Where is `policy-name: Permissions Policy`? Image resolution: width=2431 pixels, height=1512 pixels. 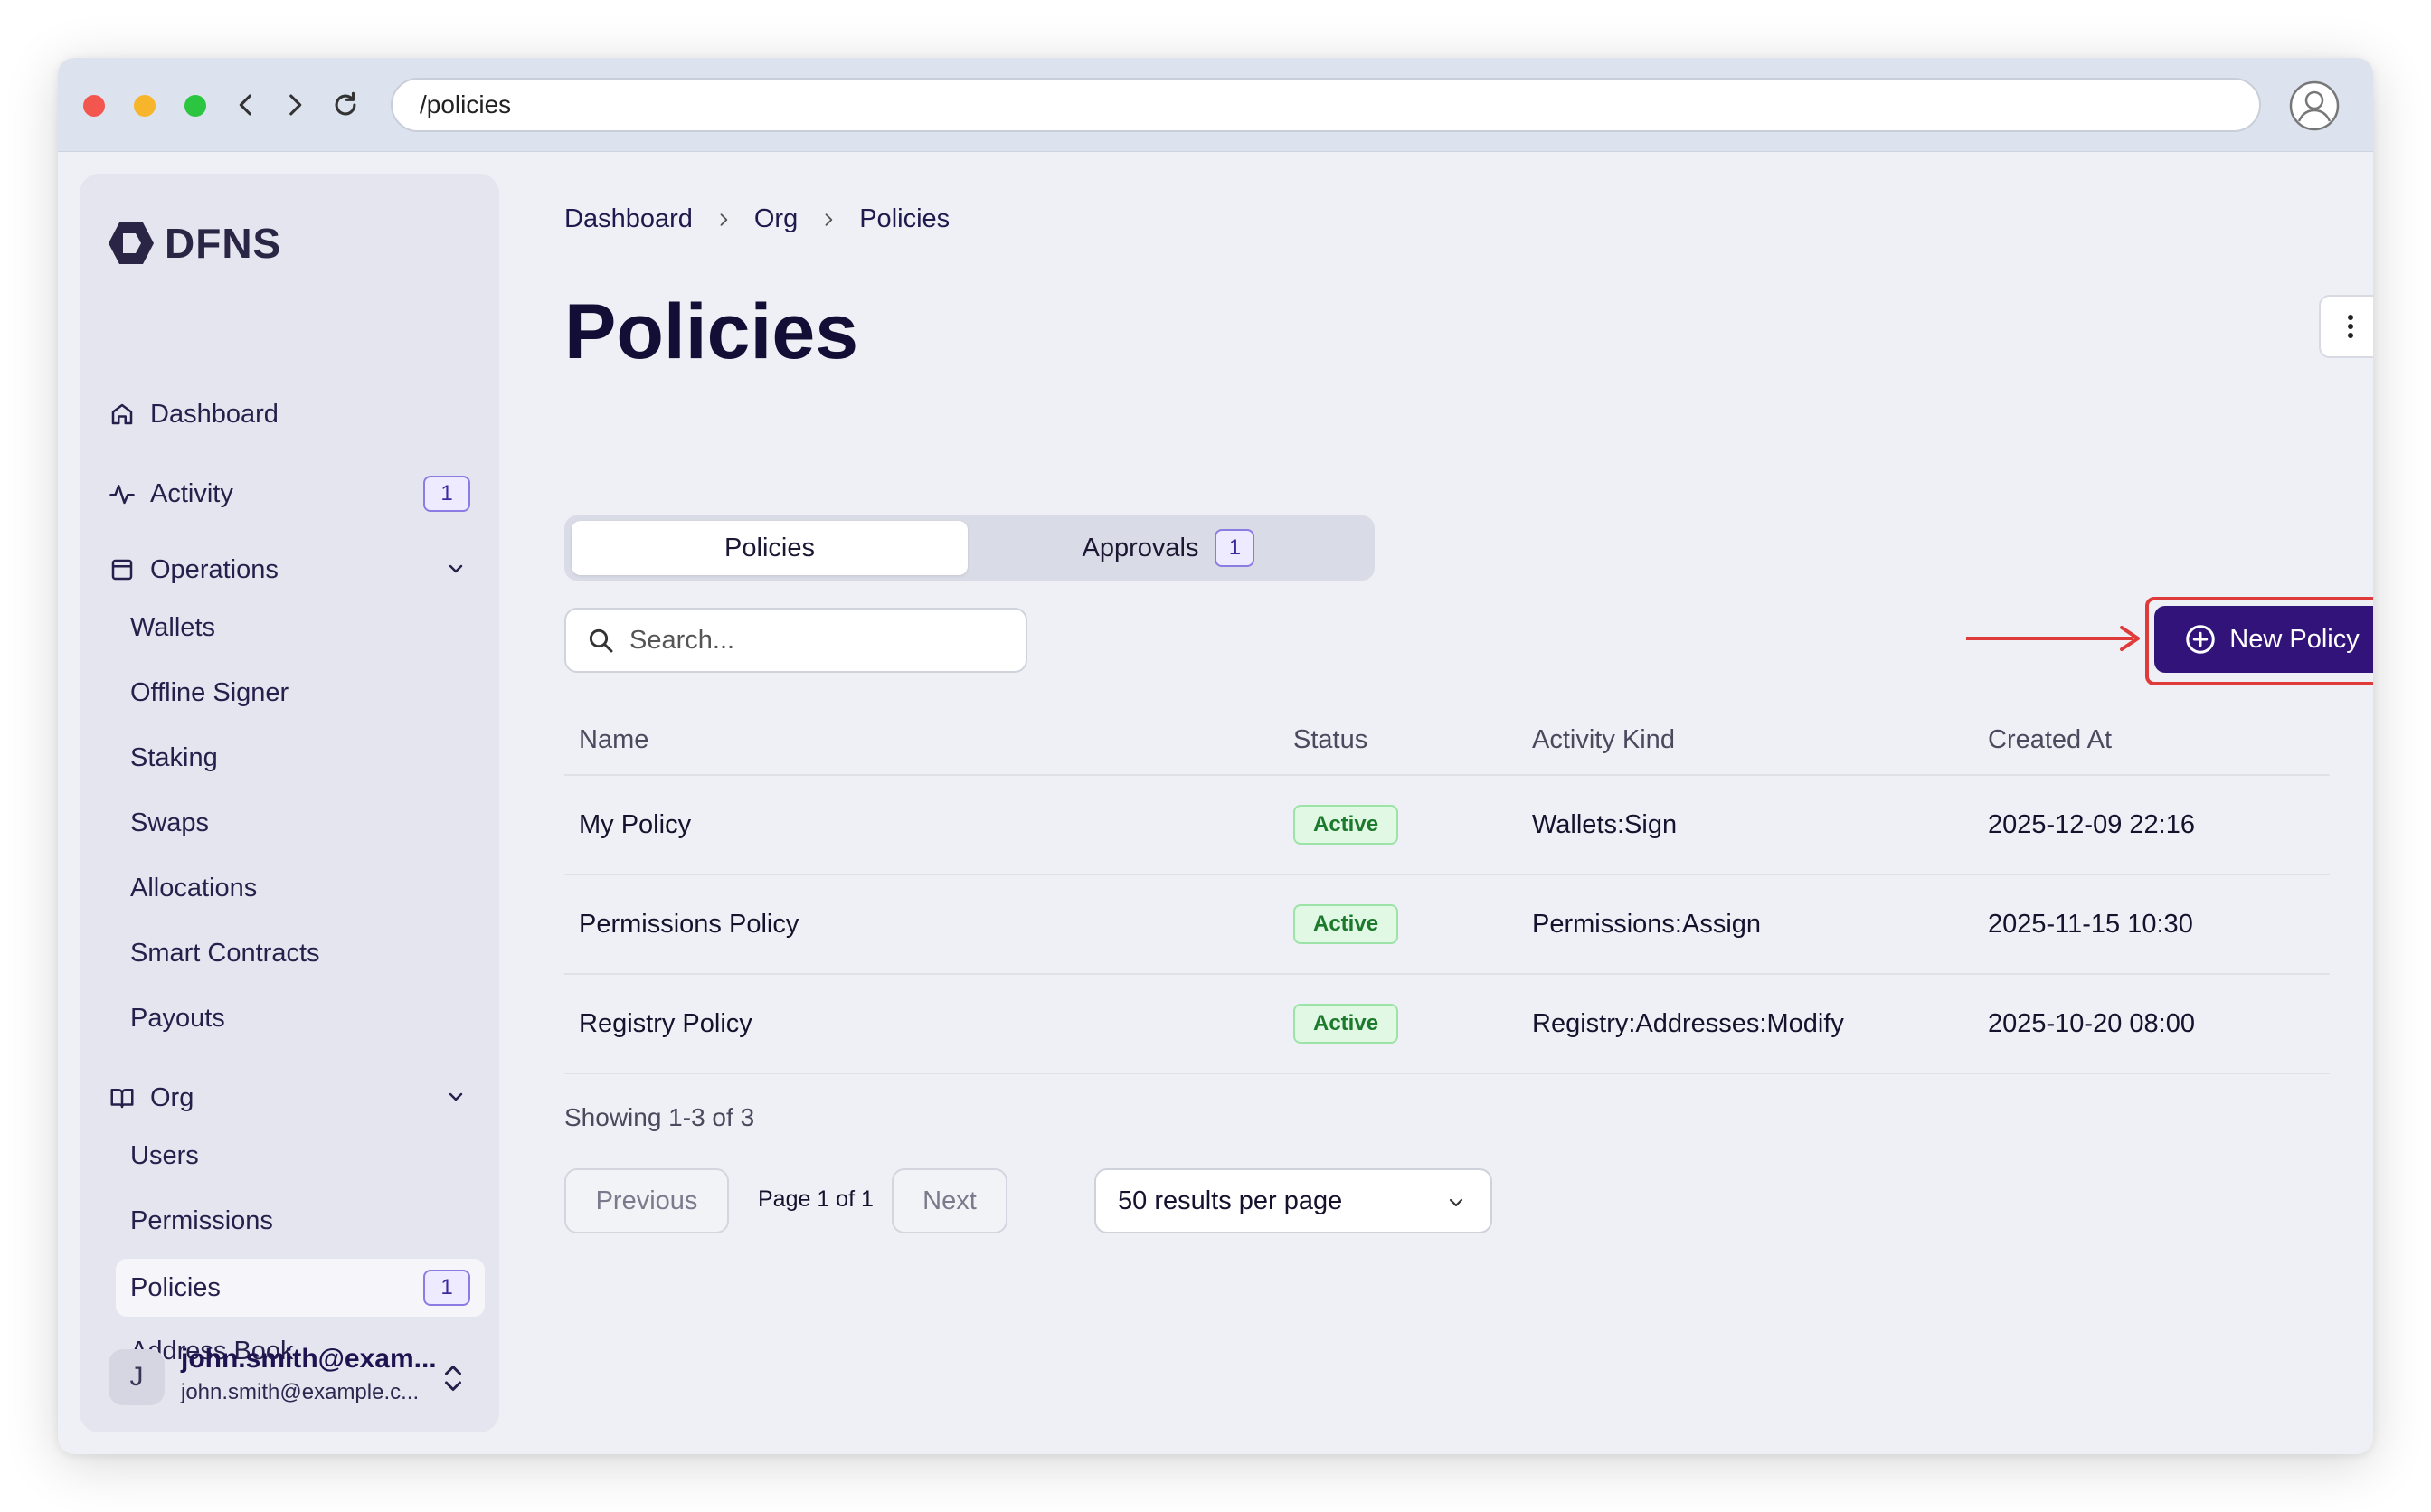
policy-name: Permissions Policy is located at coordinates (689, 924).